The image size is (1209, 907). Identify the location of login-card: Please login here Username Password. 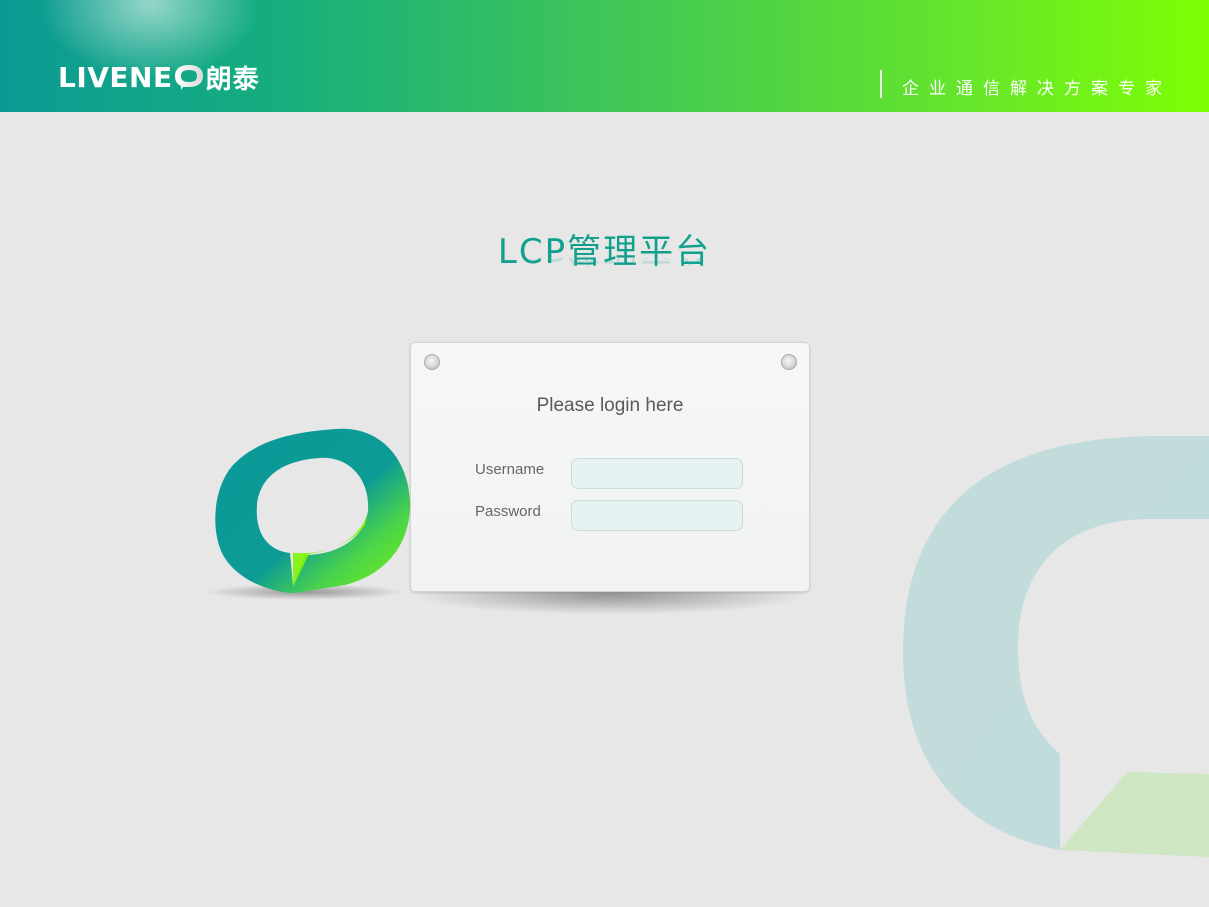
(610, 467).